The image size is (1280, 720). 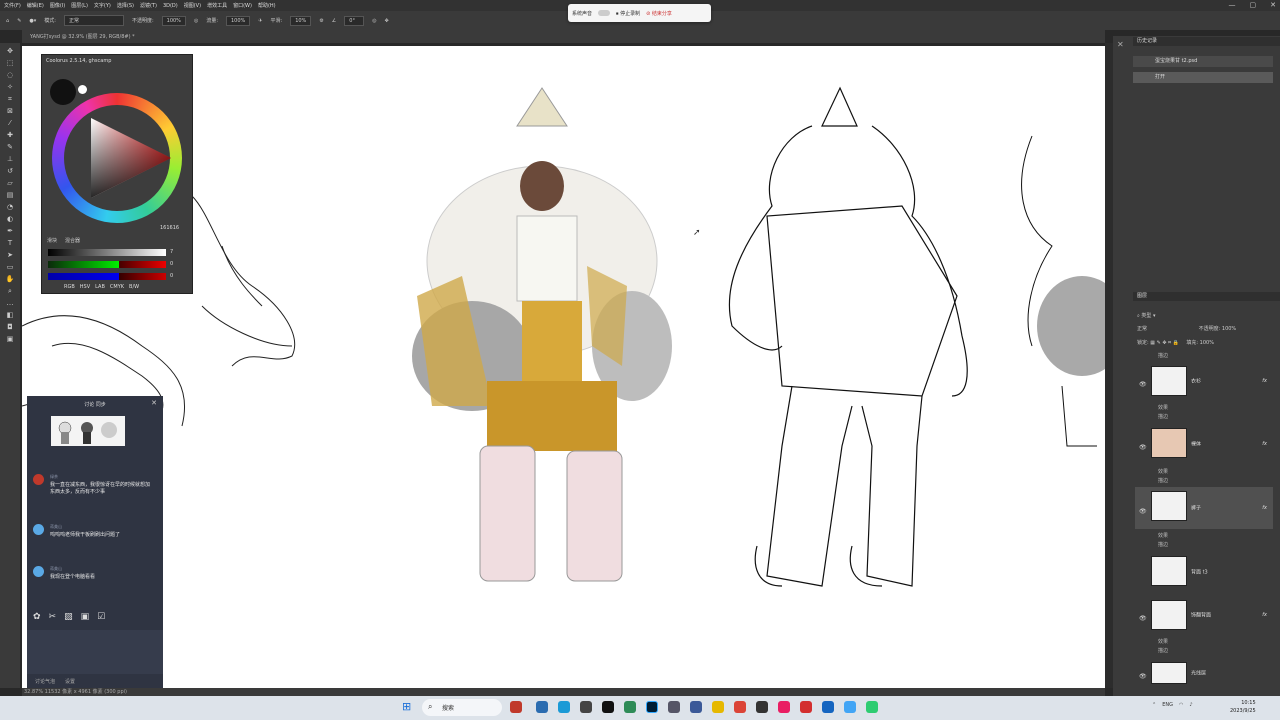 What do you see at coordinates (374, 21) in the screenshot?
I see `pressure-size-icon: ◎` at bounding box center [374, 21].